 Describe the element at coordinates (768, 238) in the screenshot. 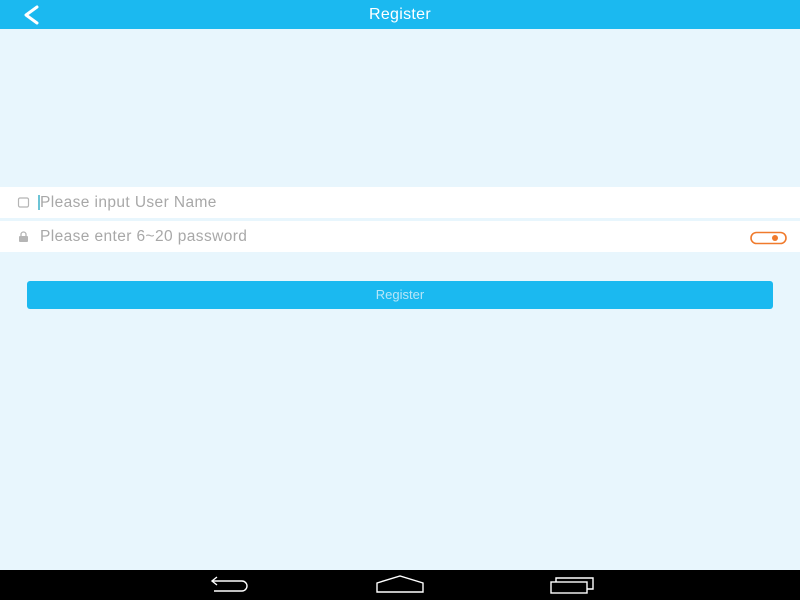

I see `eye-toggle-icon` at that location.